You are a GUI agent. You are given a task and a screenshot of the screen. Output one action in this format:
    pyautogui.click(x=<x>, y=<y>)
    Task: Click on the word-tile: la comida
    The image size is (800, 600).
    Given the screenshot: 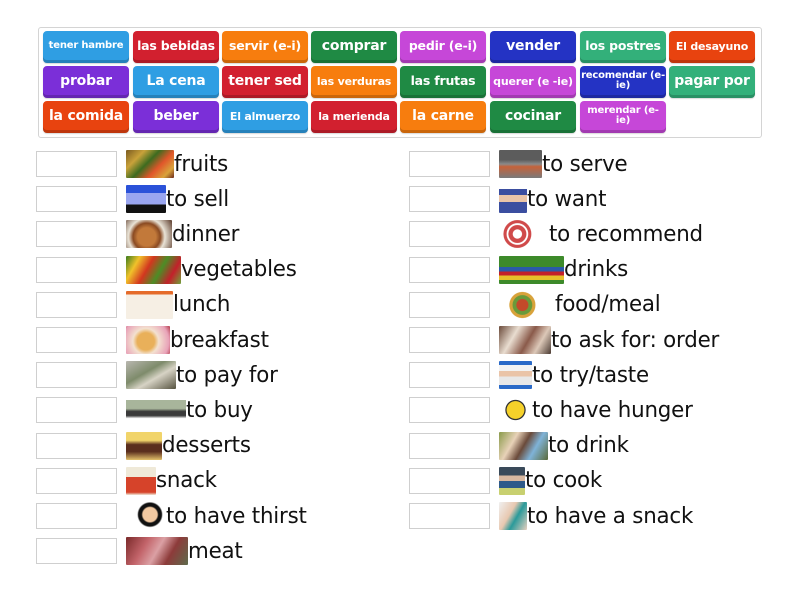 What is the action you would take?
    pyautogui.click(x=86, y=117)
    